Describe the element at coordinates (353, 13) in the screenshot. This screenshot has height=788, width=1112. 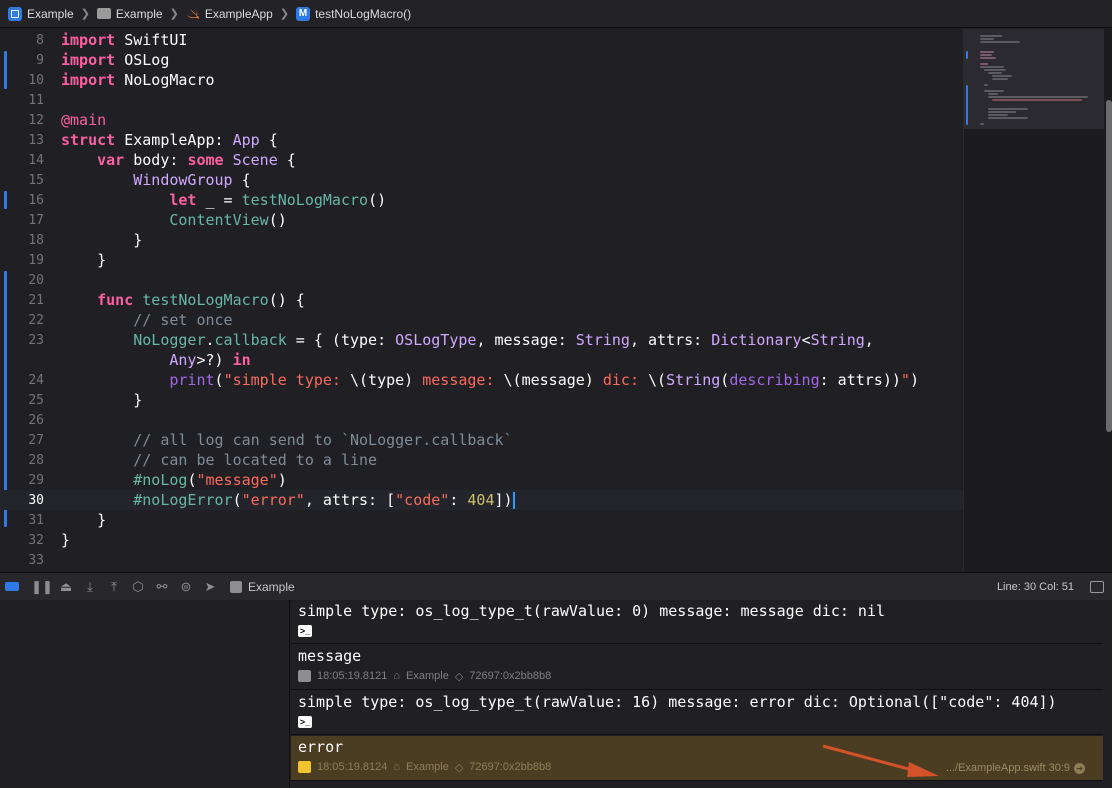
I see `breadcrumb-method: M testNoLogMacro()` at that location.